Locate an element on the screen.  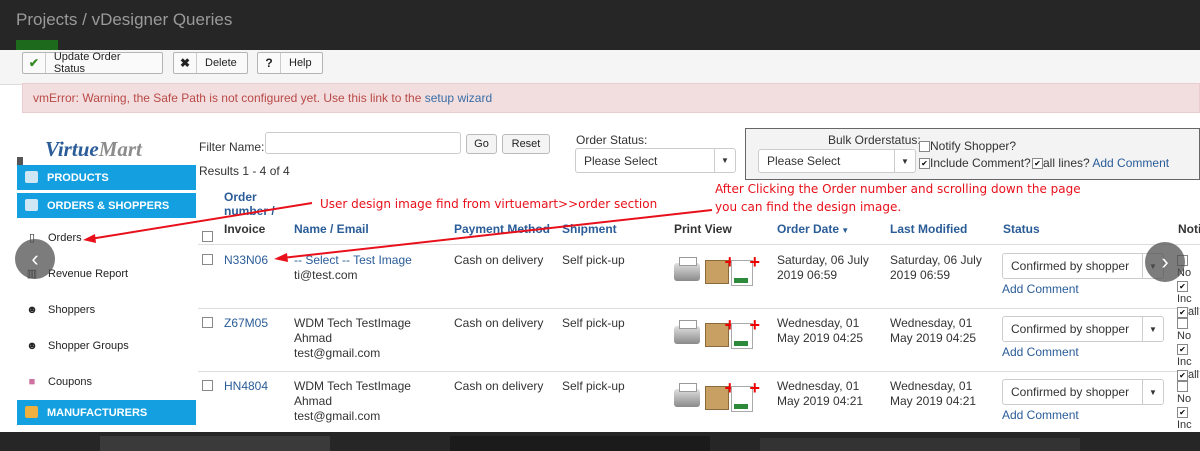
arrow-to-orders is located at coordinates (201, 221).